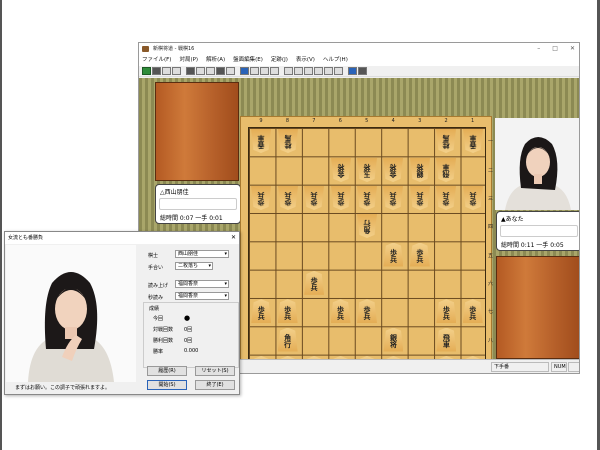 The image size is (600, 450). What do you see at coordinates (446, 339) in the screenshot?
I see `sente-piece: 飛車` at bounding box center [446, 339].